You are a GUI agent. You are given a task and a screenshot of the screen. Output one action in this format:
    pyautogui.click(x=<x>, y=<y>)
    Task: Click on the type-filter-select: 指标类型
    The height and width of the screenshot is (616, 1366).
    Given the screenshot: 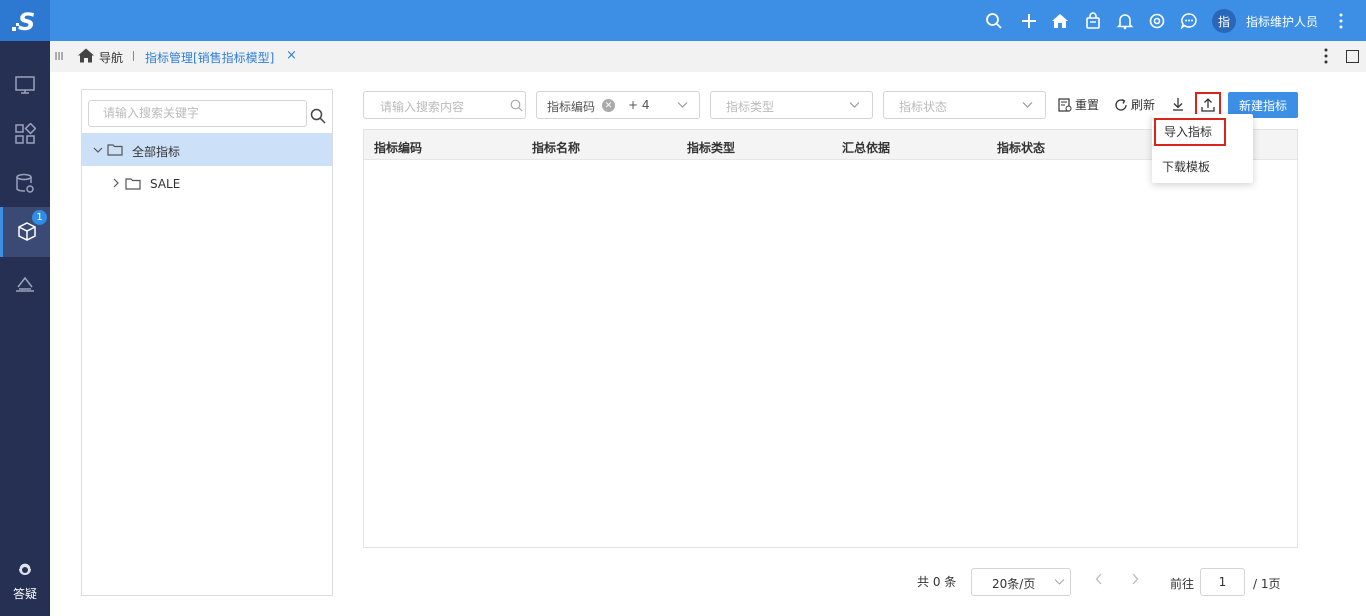 What is the action you would take?
    pyautogui.click(x=791, y=105)
    